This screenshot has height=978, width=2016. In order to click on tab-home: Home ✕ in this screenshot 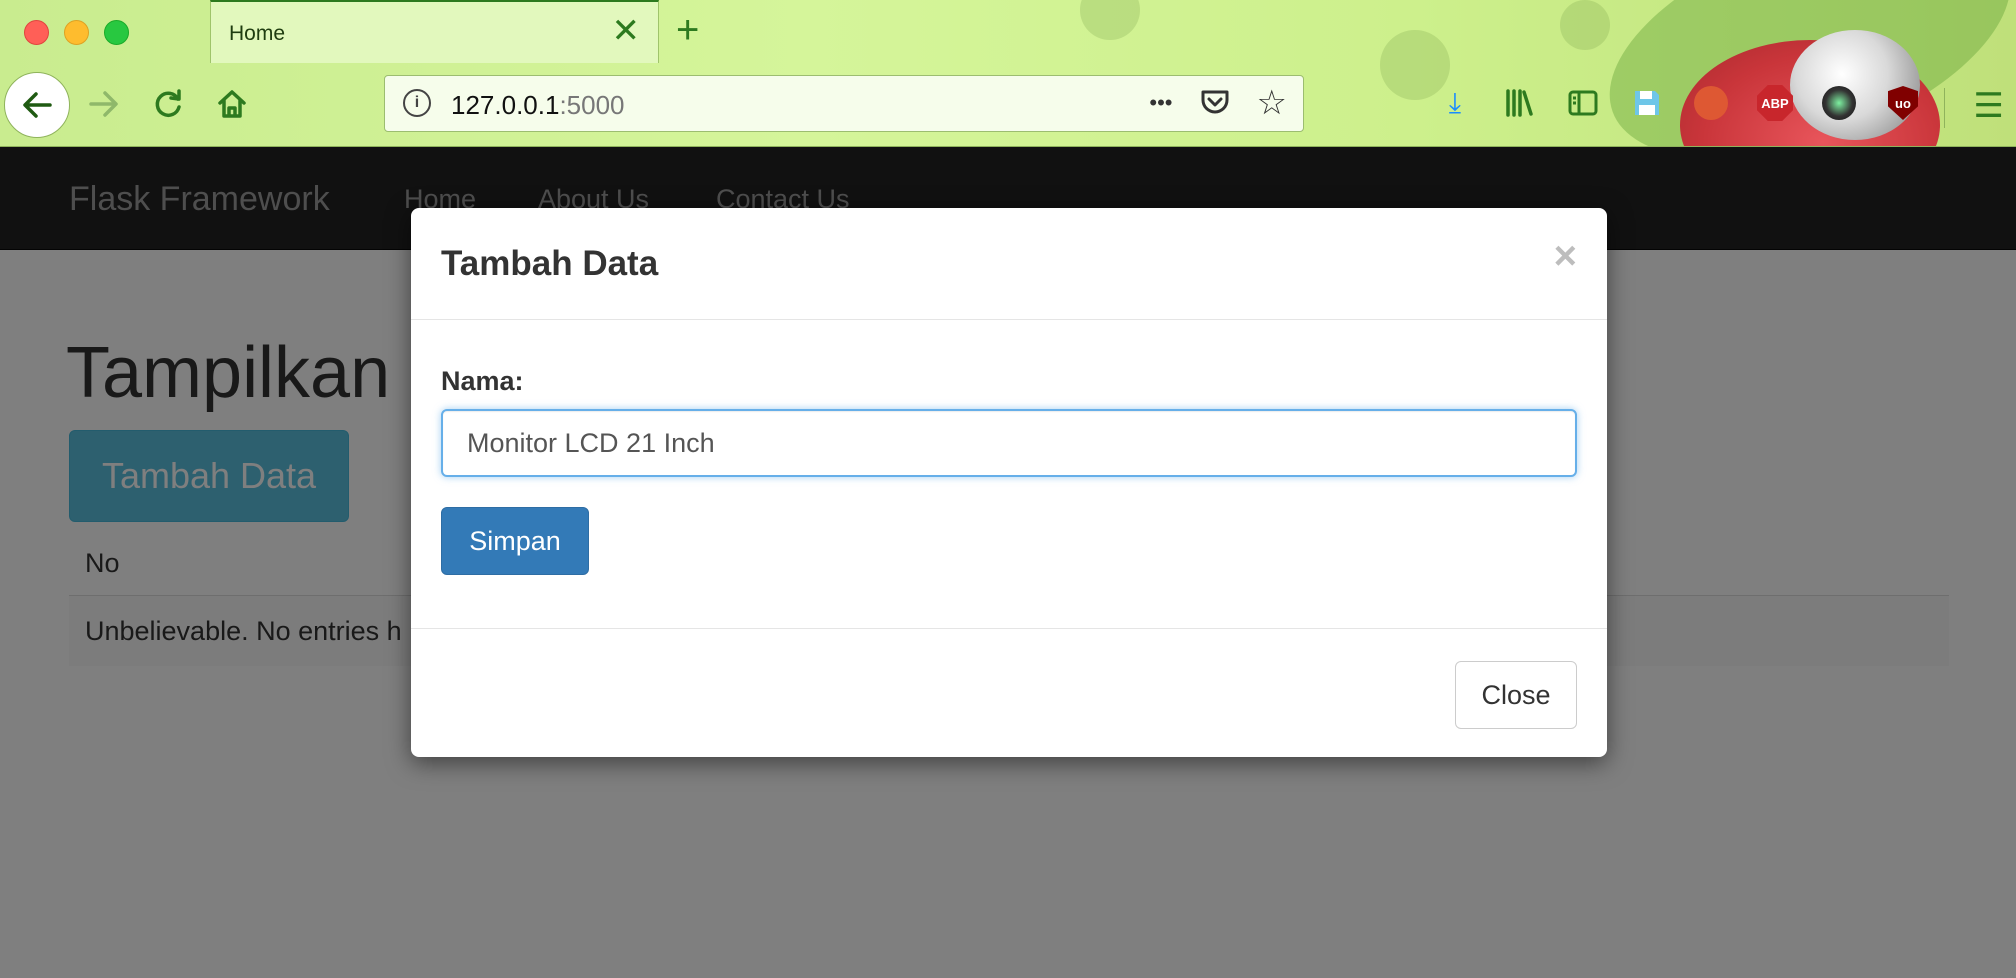, I will do `click(434, 31)`.